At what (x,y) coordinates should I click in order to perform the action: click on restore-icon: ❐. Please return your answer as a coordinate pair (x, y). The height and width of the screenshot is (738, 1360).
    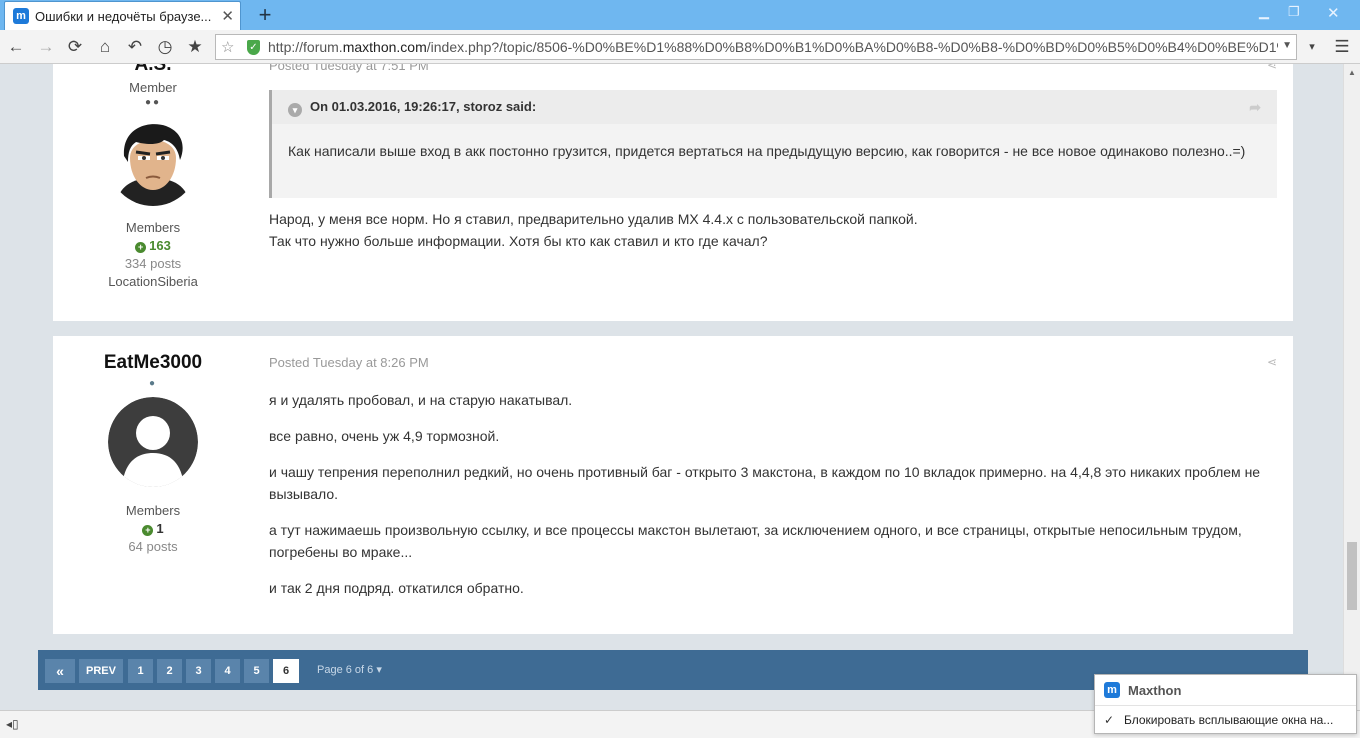
    Looking at the image, I should click on (1294, 12).